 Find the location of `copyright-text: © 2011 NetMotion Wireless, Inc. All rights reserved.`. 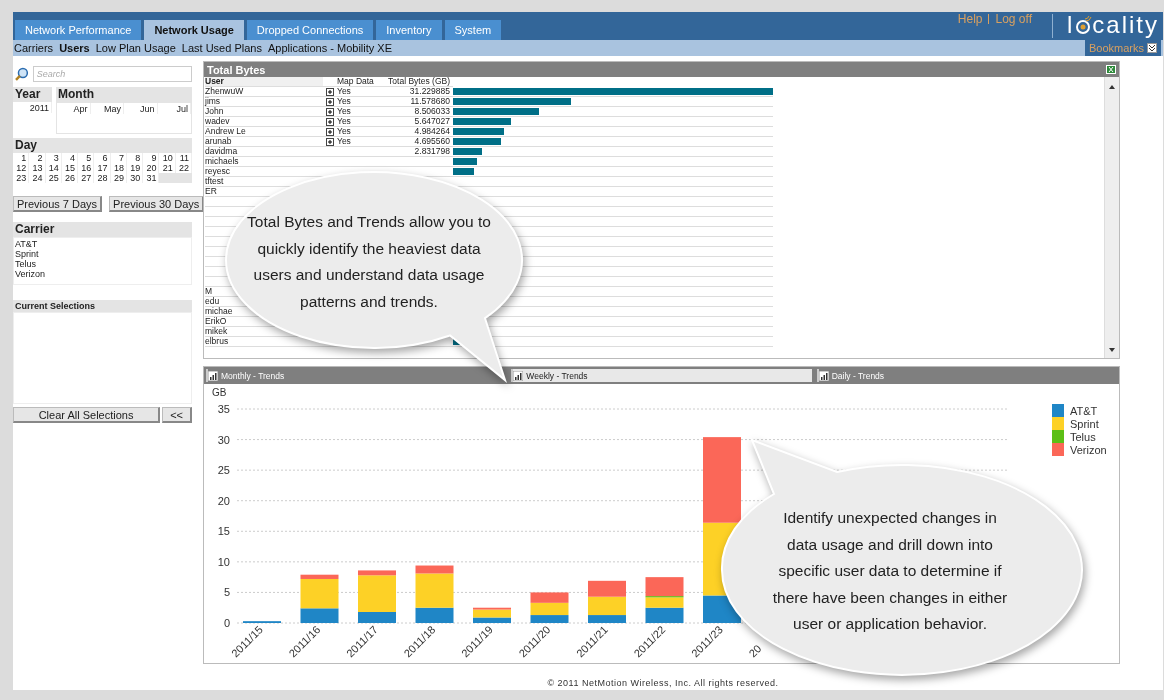

copyright-text: © 2011 NetMotion Wireless, Inc. All rights reserved. is located at coordinates (663, 684).